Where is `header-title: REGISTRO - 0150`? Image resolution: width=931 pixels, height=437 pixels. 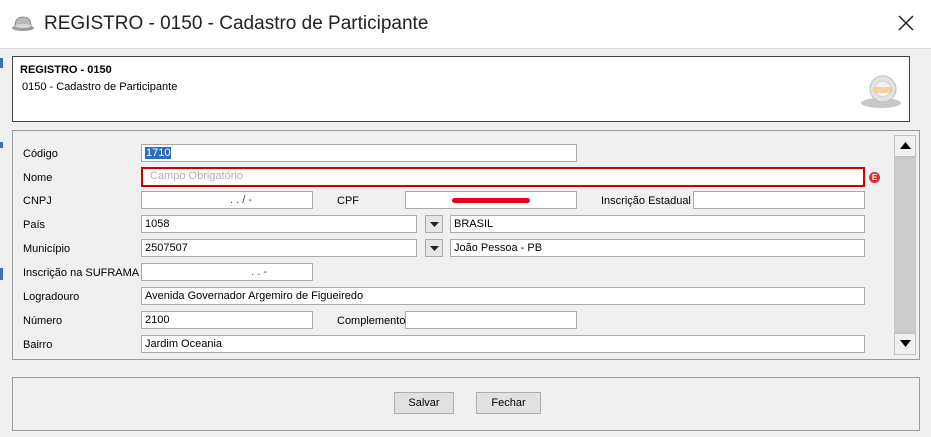
header-title: REGISTRO - 0150 is located at coordinates (66, 70).